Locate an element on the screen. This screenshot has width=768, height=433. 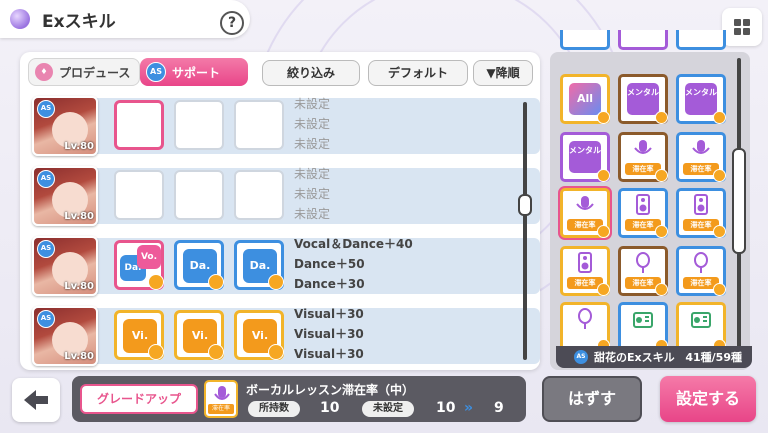
selected-skill-name: ボーカルレッスン滞在率（中） is located at coordinates (330, 390).